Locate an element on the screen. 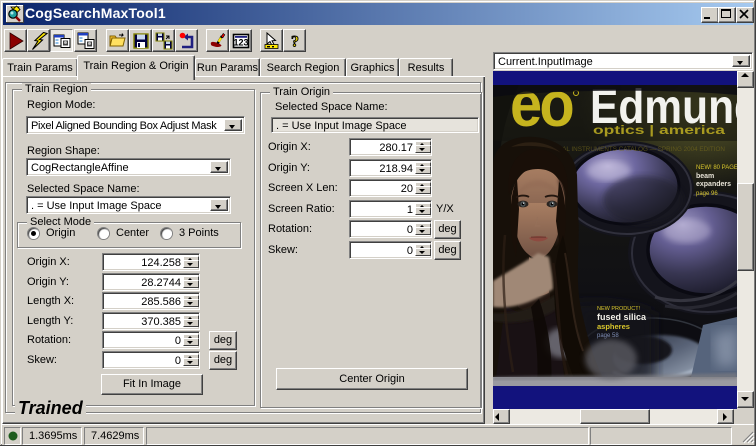 The height and width of the screenshot is (446, 756). svg-text: optics | america is located at coordinates (659, 131).